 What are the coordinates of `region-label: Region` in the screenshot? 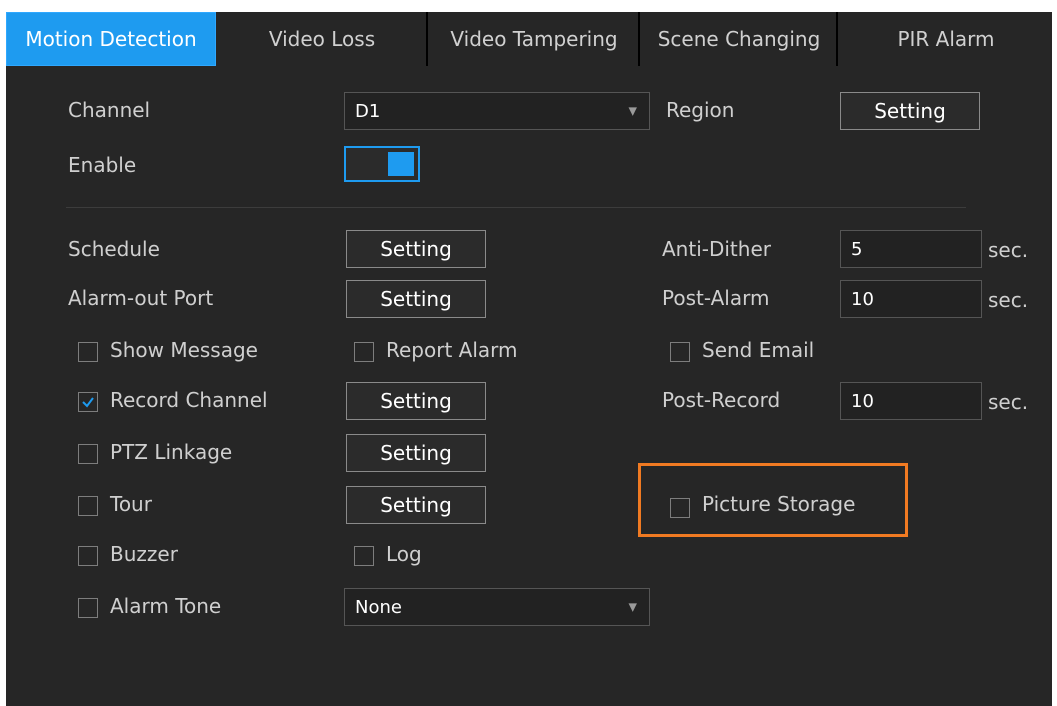 It's located at (700, 110).